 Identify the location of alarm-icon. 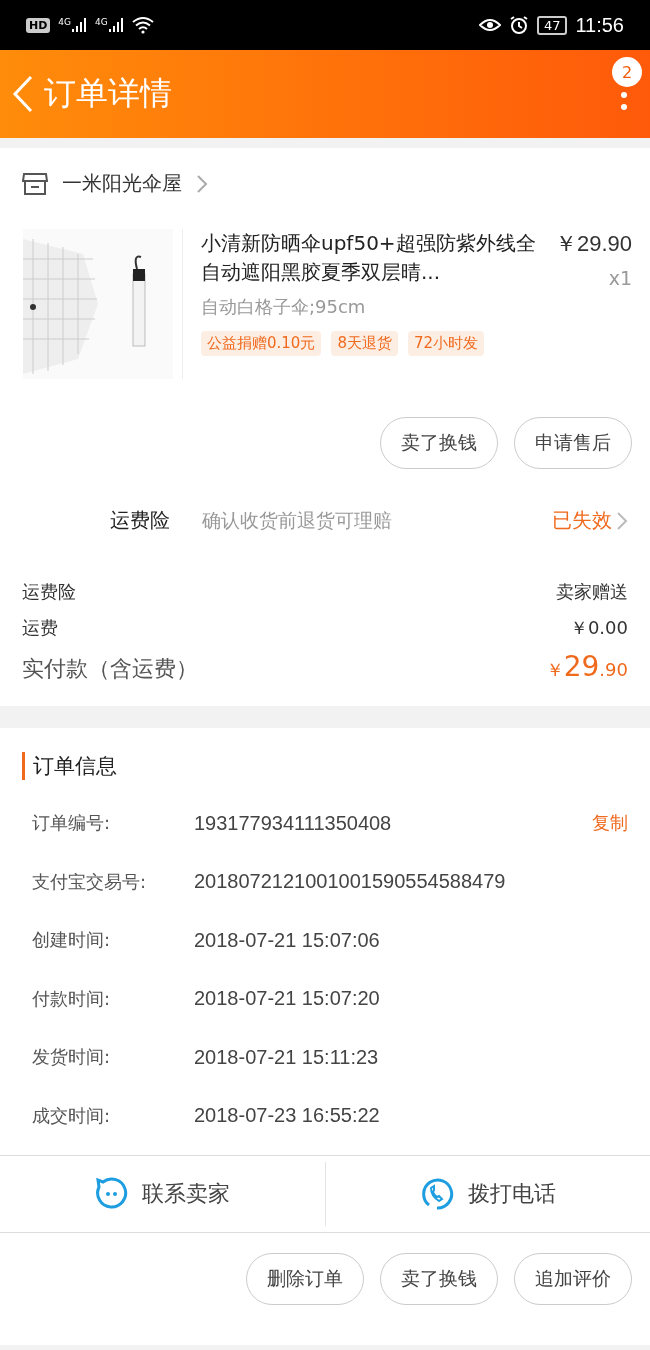
(518, 25).